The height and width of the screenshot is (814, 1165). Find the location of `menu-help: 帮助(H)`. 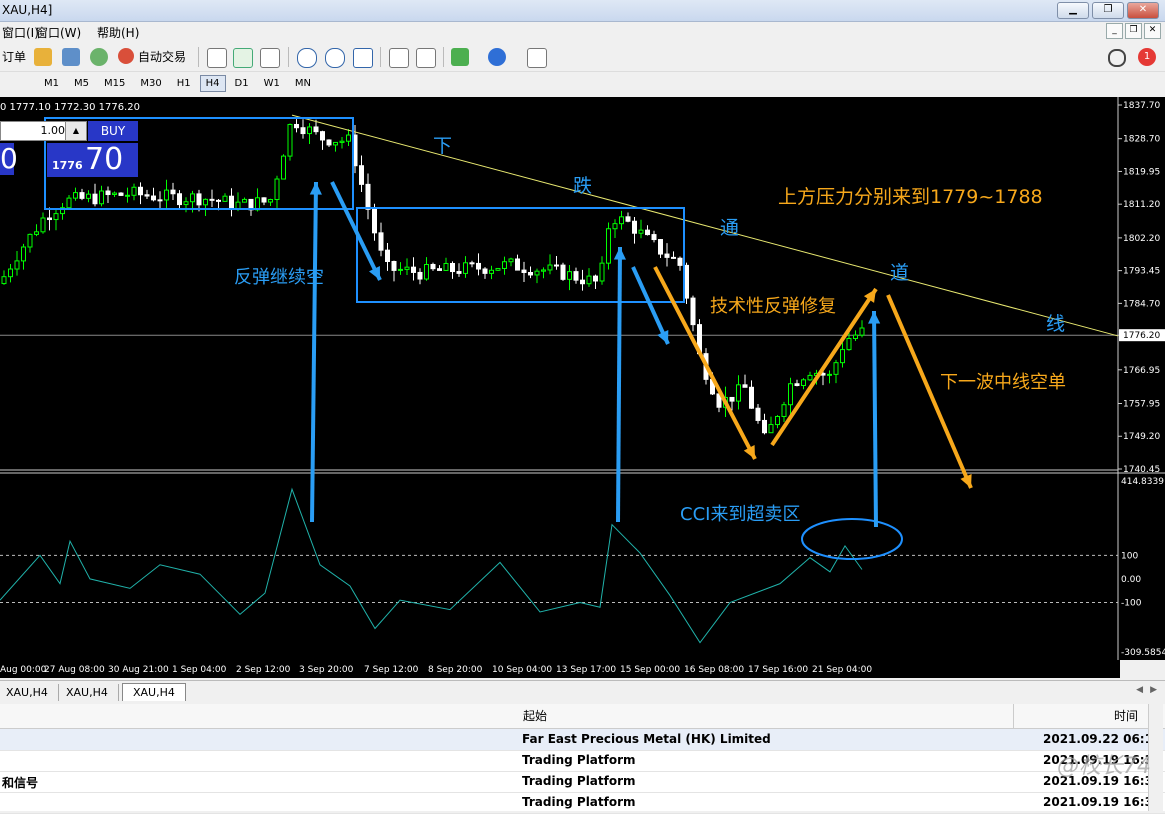

menu-help: 帮助(H) is located at coordinates (118, 32).